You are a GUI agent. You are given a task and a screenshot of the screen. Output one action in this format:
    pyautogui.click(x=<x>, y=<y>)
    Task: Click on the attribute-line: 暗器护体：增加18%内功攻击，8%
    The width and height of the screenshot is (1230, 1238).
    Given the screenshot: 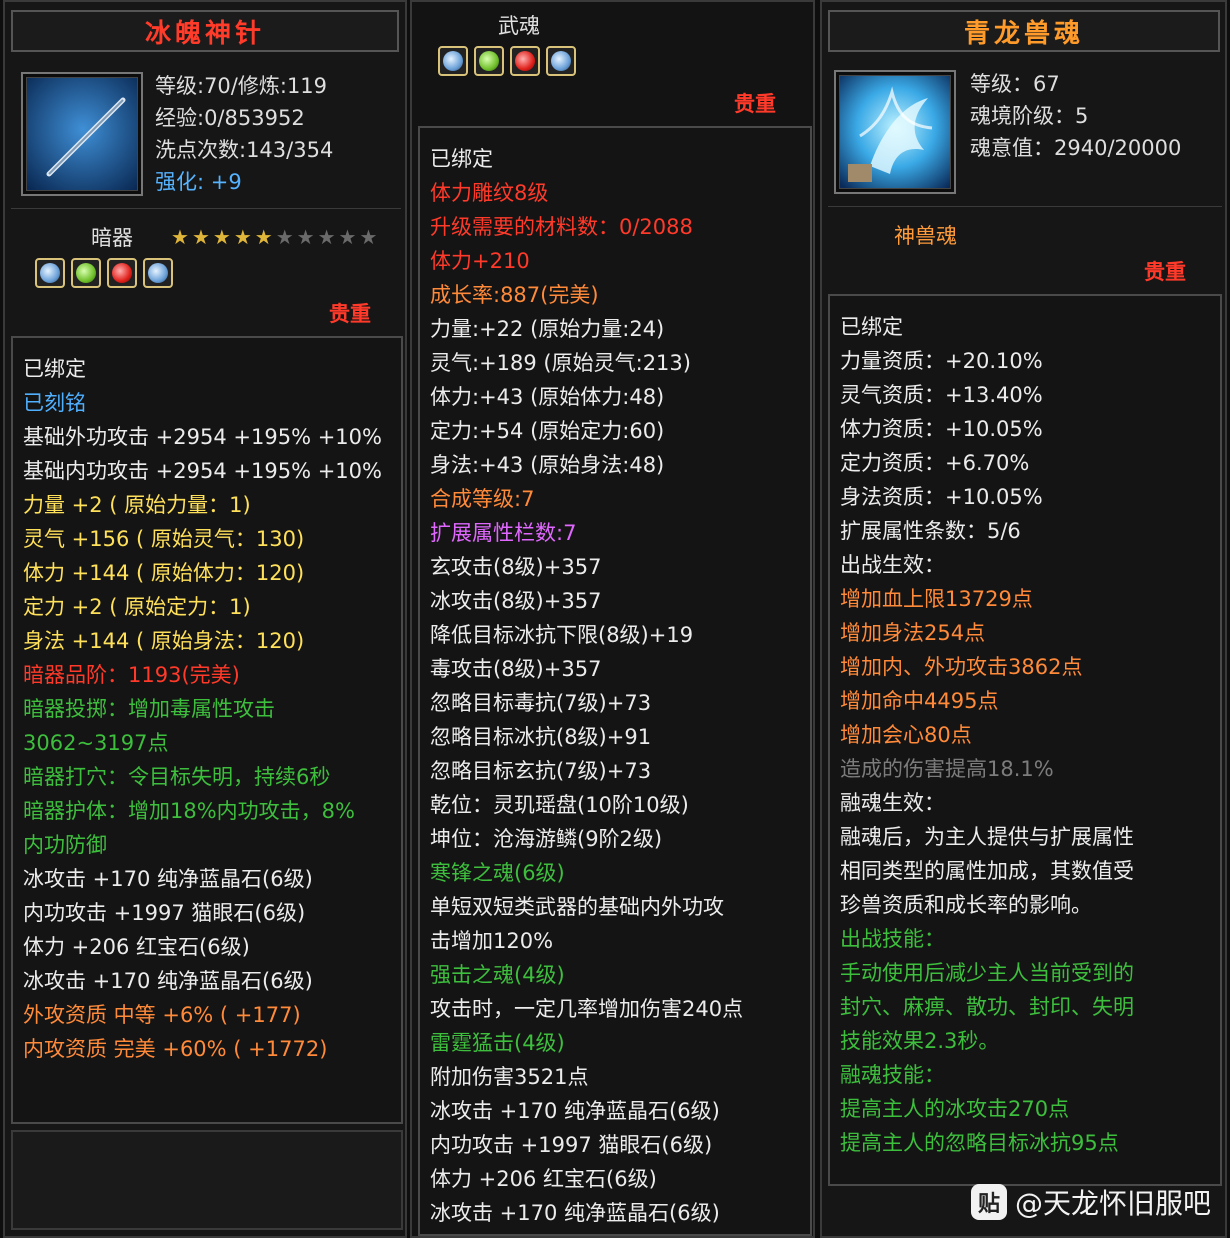 What is the action you would take?
    pyautogui.click(x=189, y=811)
    